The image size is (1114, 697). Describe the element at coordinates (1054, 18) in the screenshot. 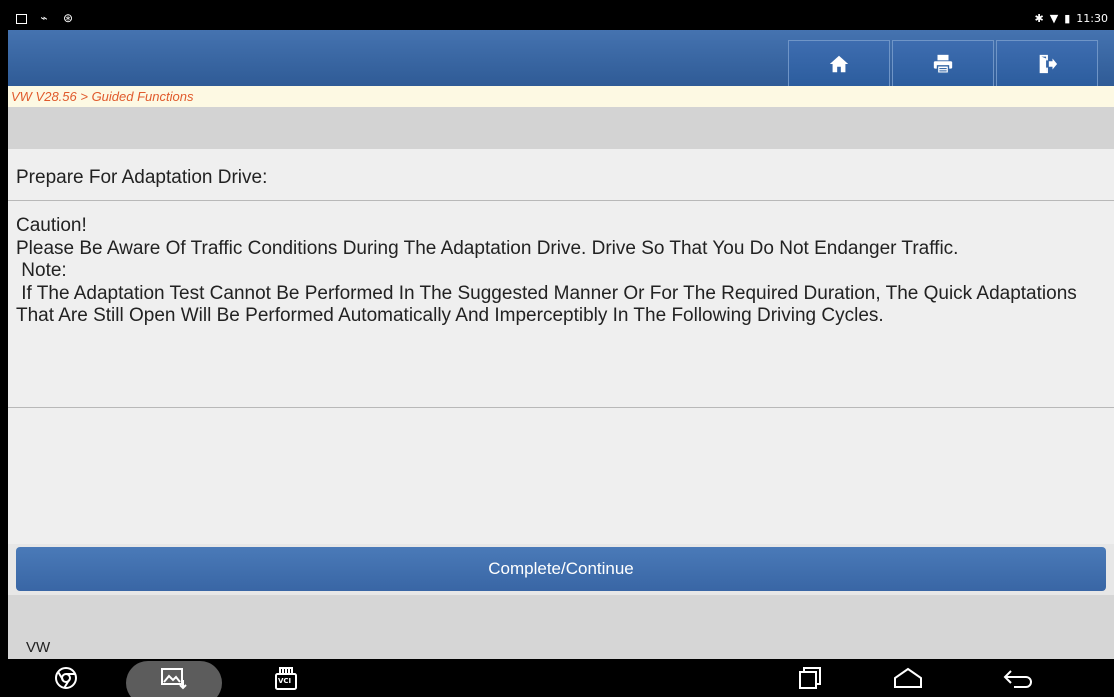

I see `wifi-icon: ▼` at that location.